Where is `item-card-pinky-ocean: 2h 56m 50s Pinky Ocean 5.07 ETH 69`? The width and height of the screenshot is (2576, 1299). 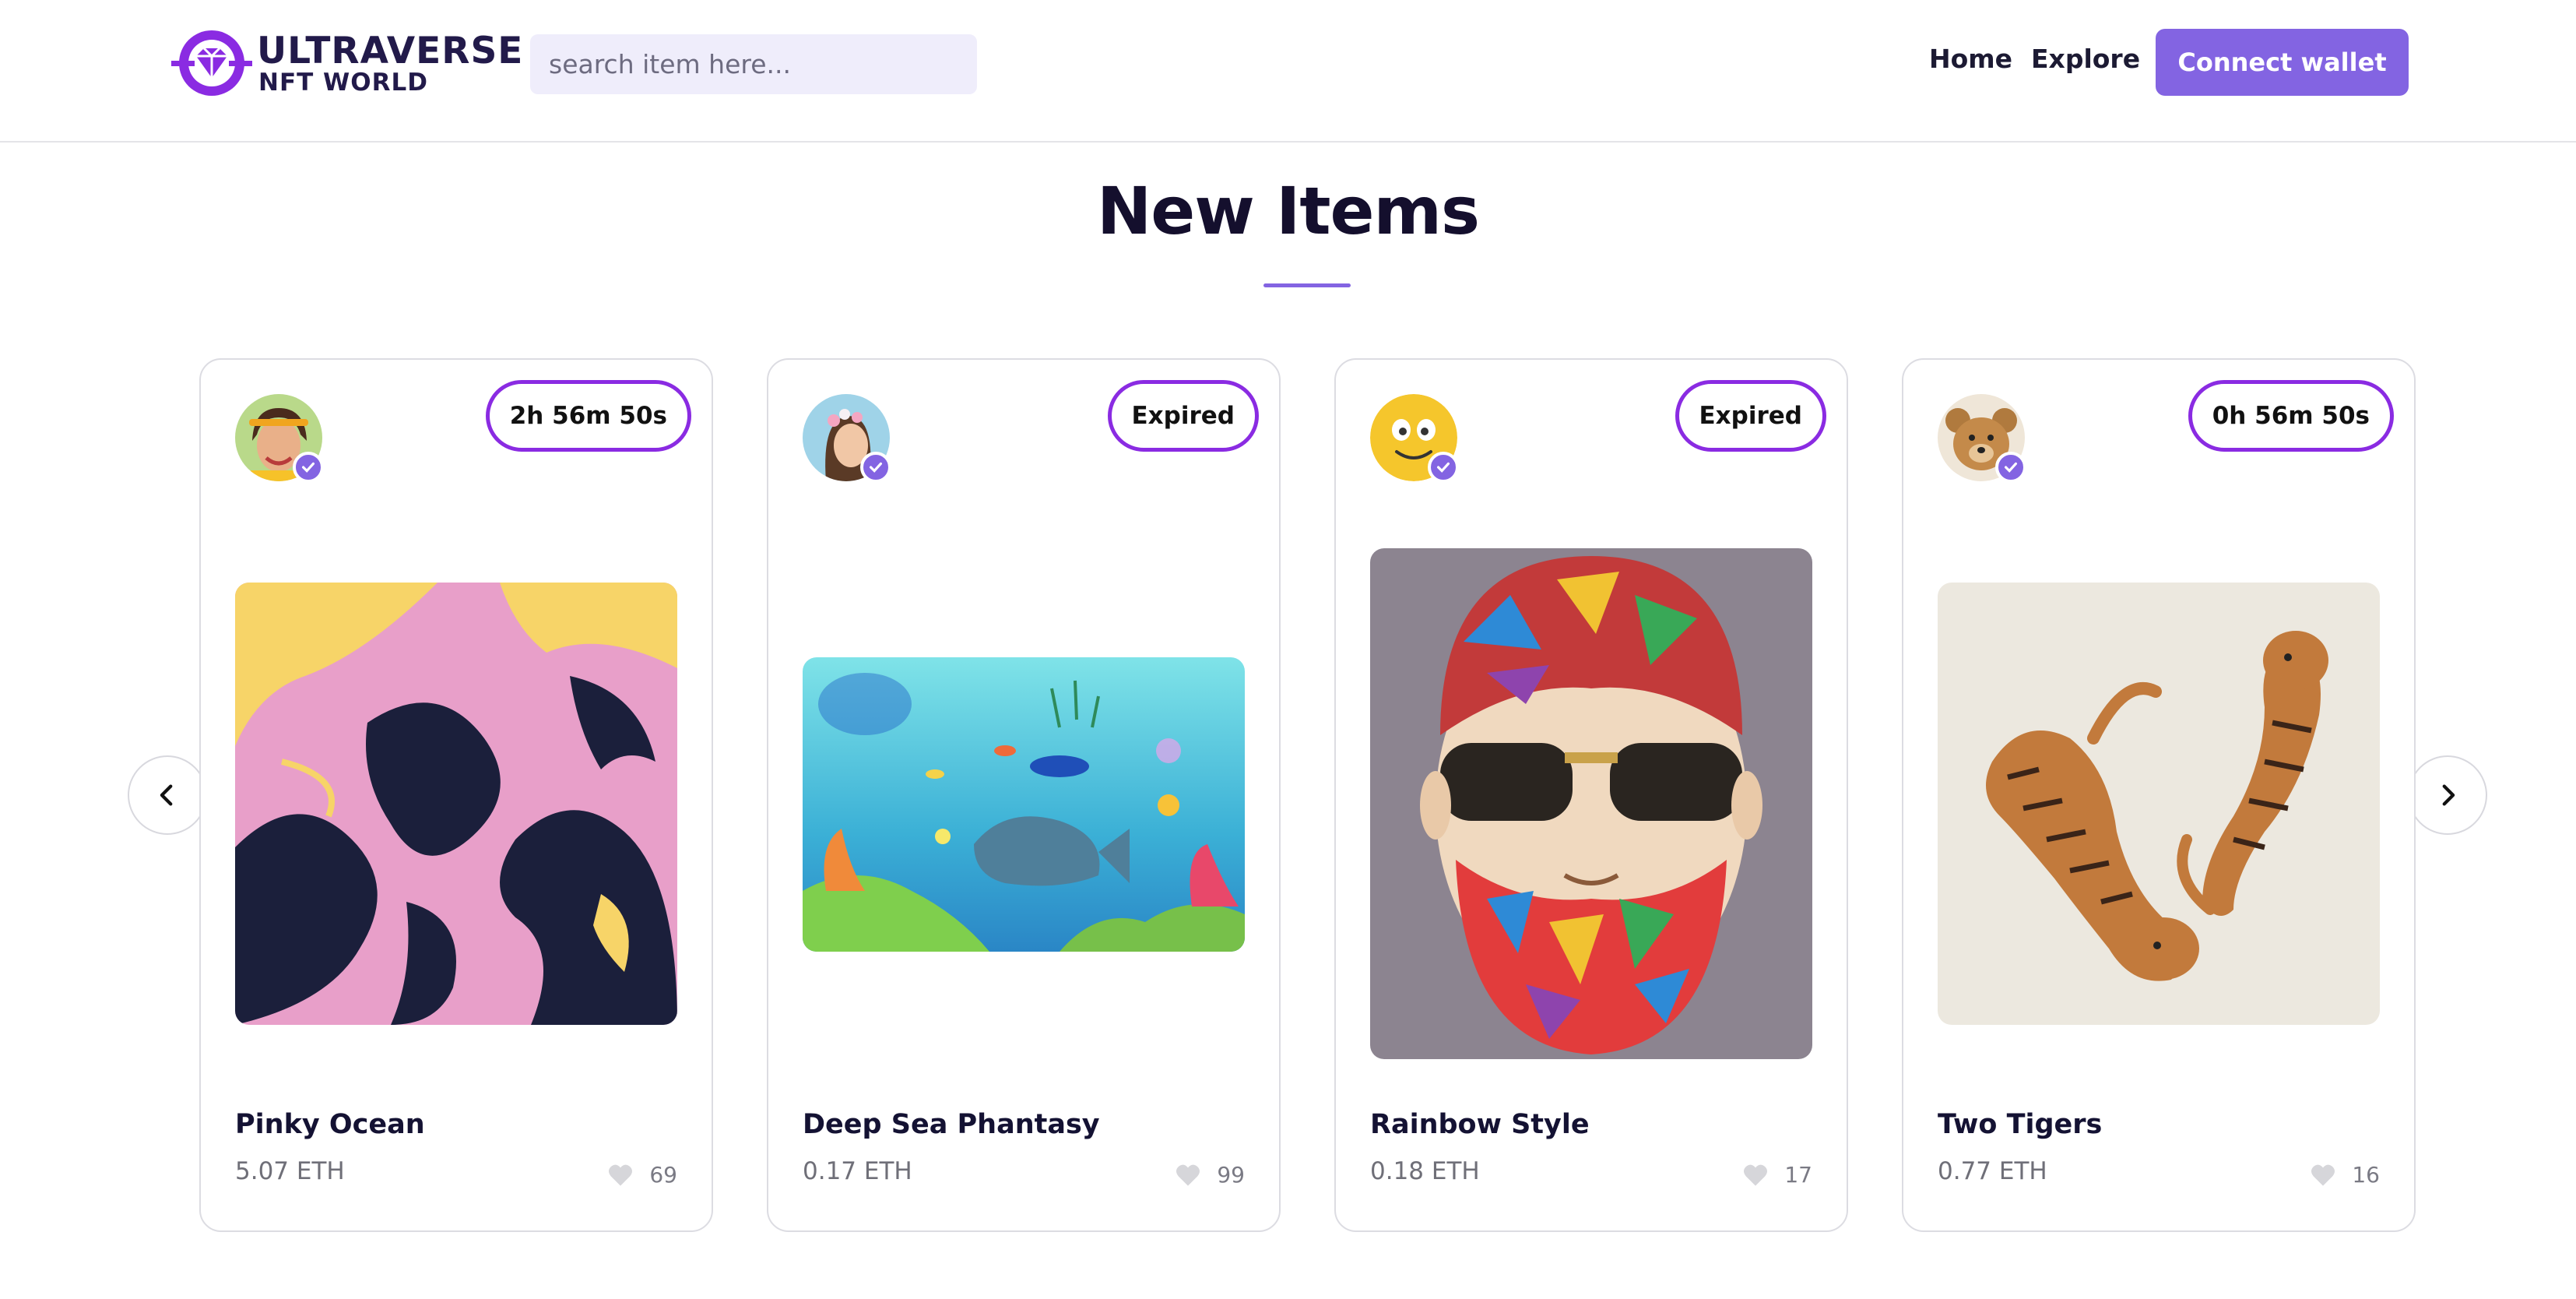
item-card-pinky-ocean: 2h 56m 50s Pinky Ocean 5.07 ETH 69 is located at coordinates (456, 795).